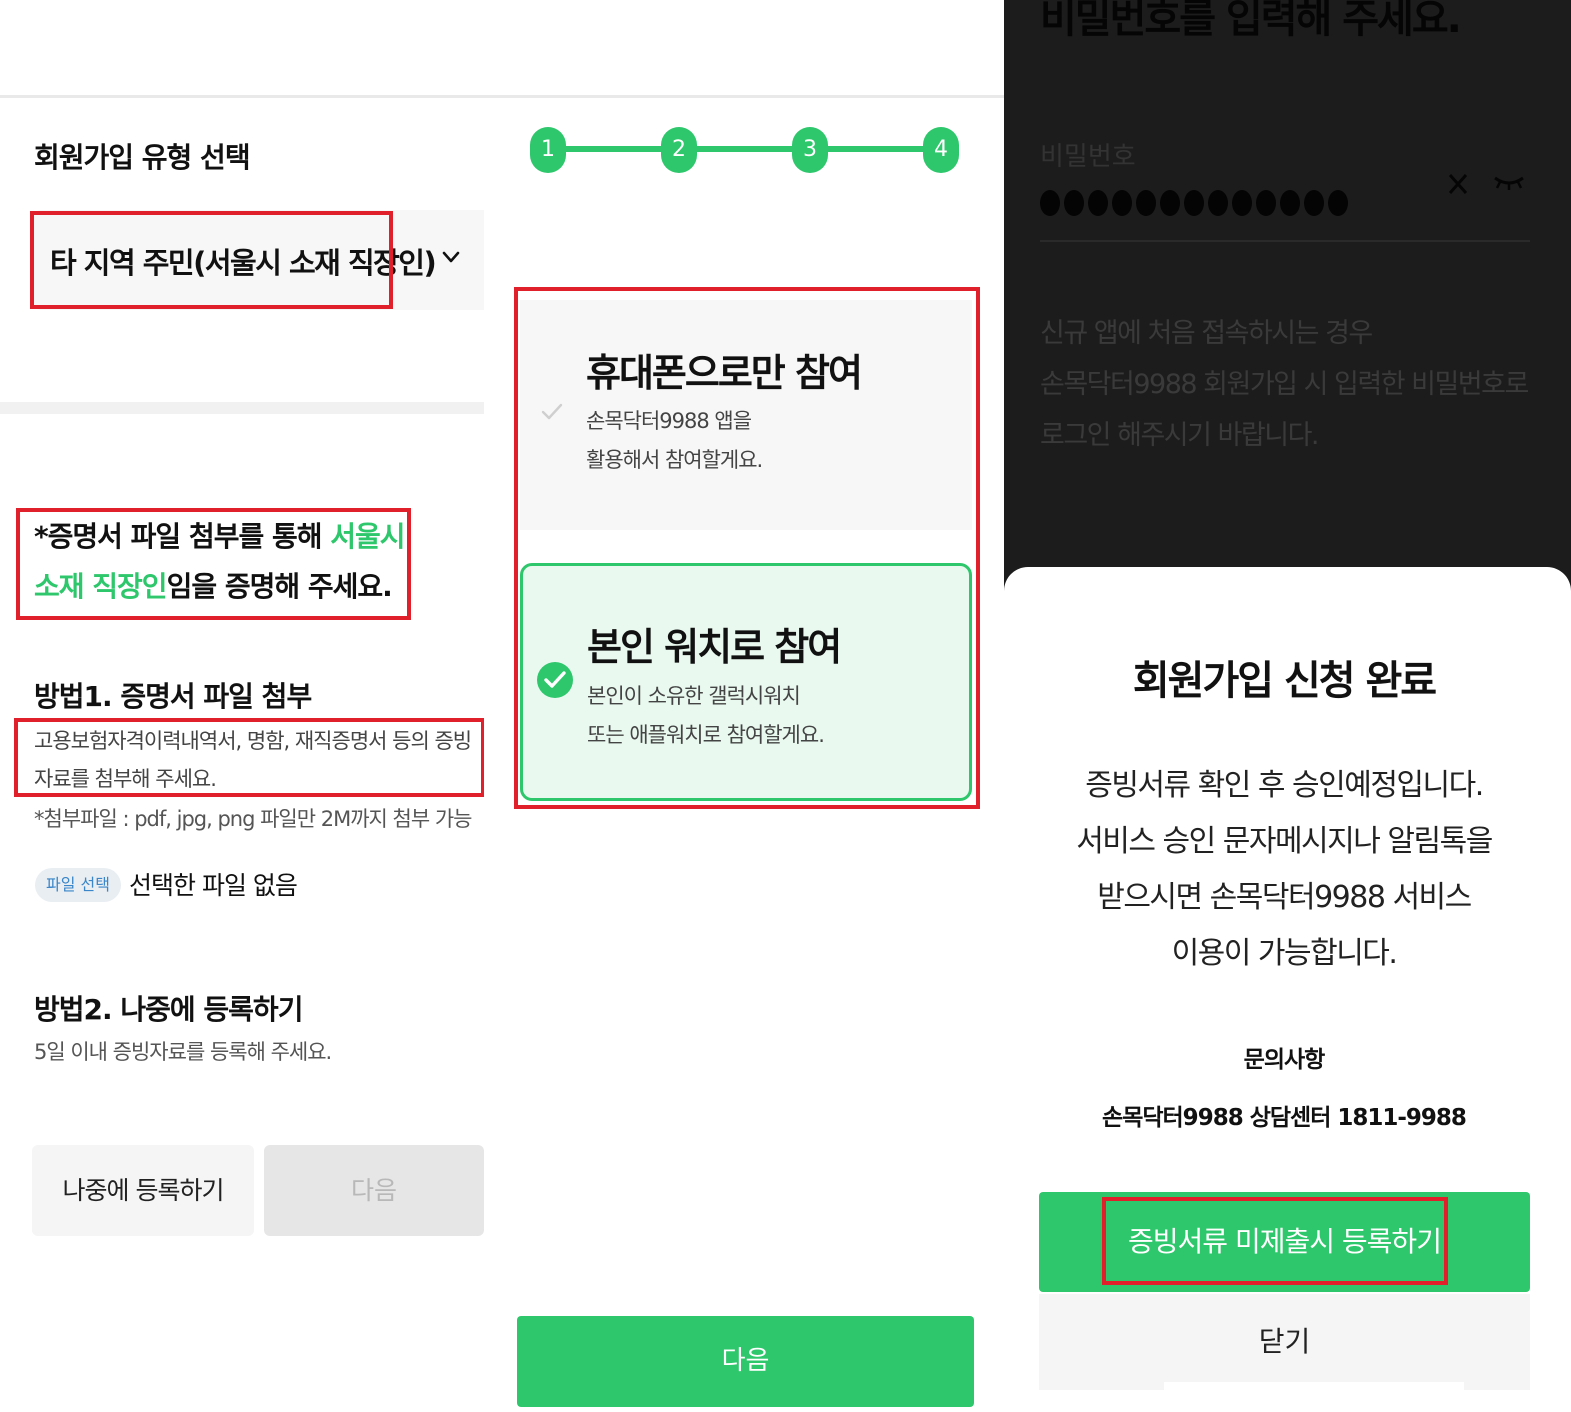 This screenshot has height=1412, width=1571. I want to click on clear-icon, so click(1458, 184).